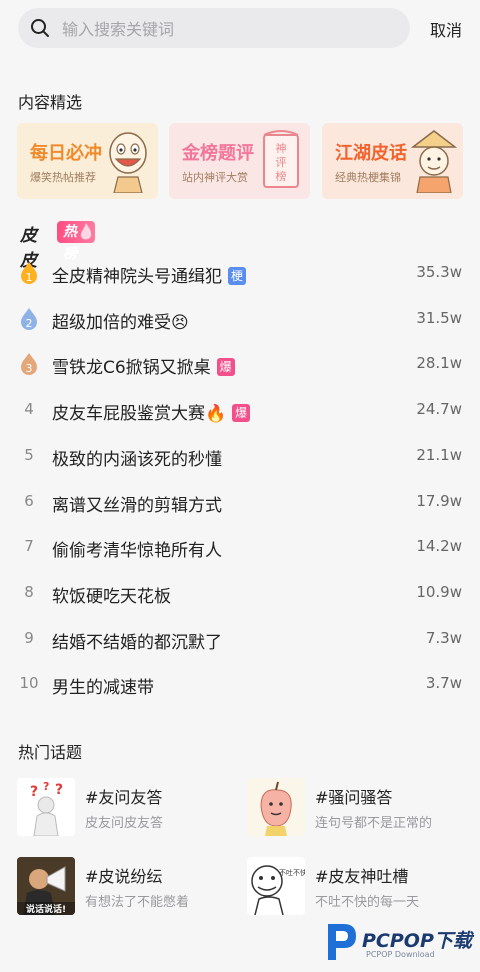 The width and height of the screenshot is (480, 972). I want to click on hot-score: 14.2w, so click(439, 546).